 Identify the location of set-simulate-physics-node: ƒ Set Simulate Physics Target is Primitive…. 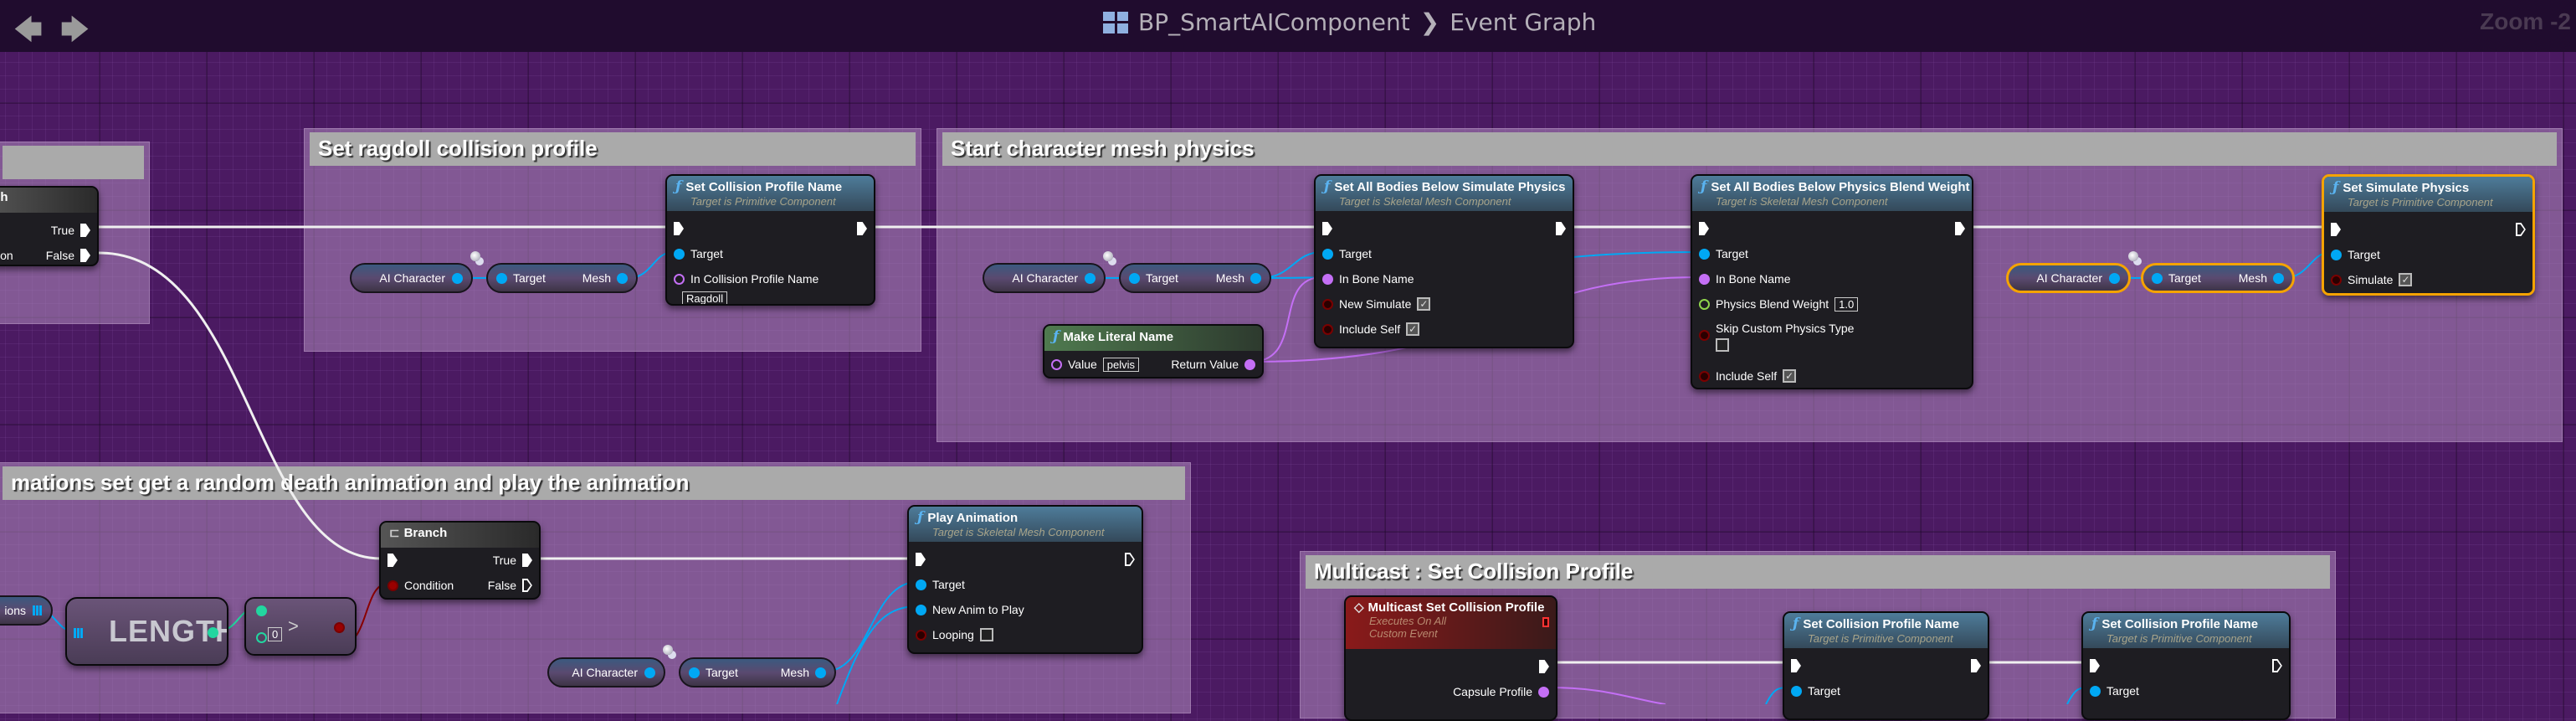
(2428, 235).